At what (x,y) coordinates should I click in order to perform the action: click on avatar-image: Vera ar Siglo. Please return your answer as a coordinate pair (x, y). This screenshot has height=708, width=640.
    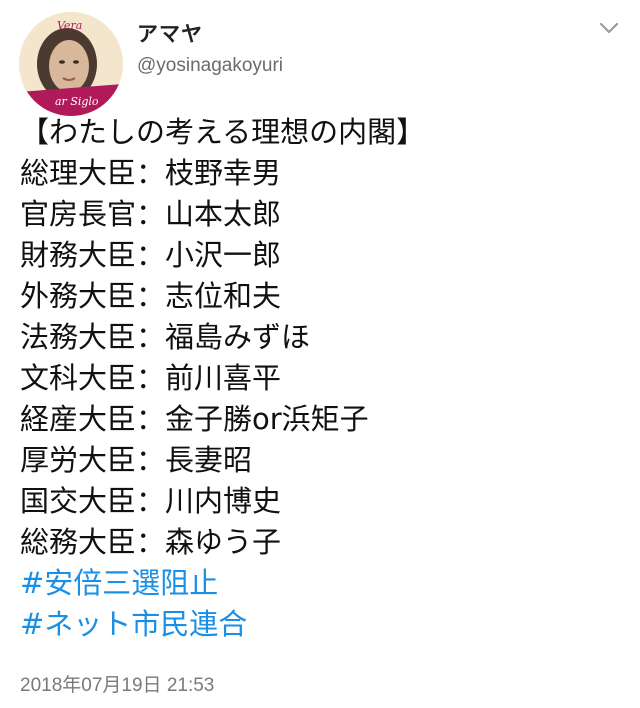
    Looking at the image, I should click on (71, 64).